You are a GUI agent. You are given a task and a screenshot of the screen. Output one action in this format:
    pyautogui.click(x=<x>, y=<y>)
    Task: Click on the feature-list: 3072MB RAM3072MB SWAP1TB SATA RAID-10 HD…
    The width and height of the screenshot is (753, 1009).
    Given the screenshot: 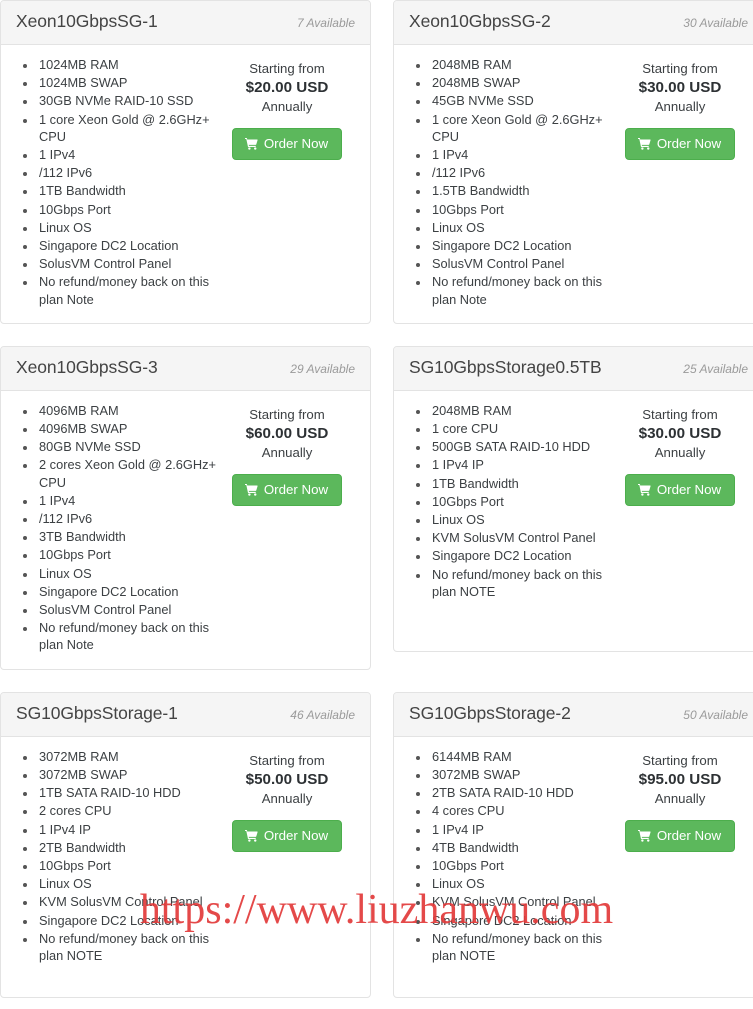 What is the action you would take?
    pyautogui.click(x=116, y=865)
    